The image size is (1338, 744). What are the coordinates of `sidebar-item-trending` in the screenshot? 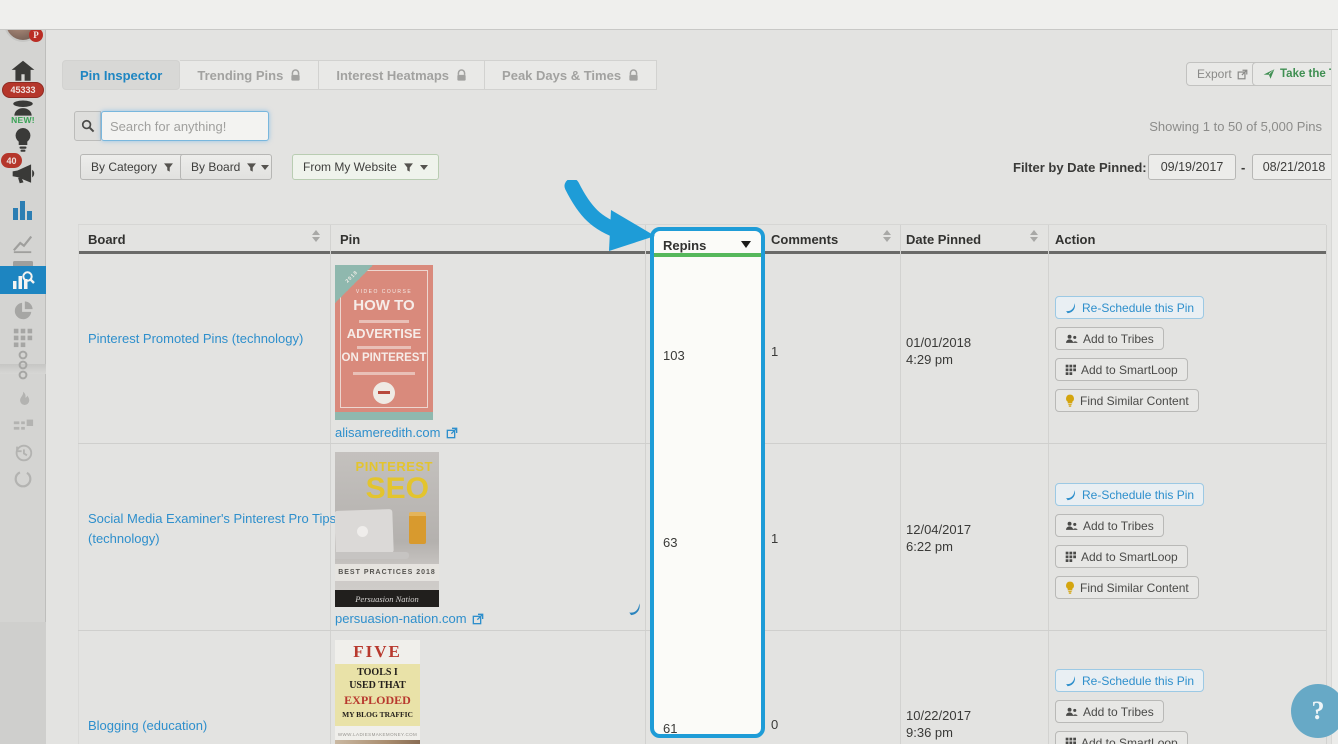 It's located at (23, 400).